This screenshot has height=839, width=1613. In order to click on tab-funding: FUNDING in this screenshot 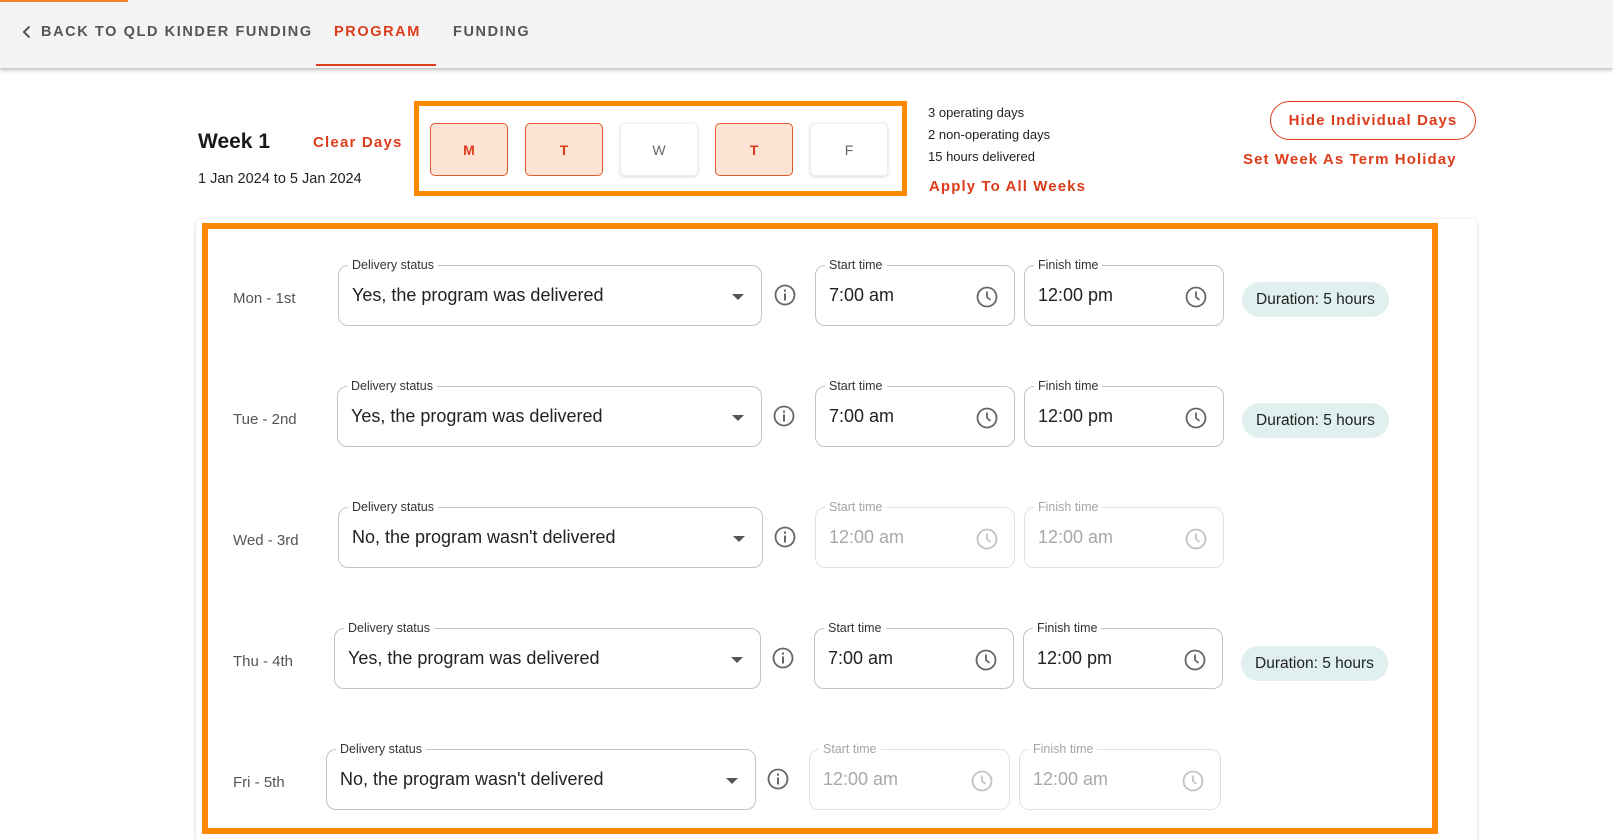, I will do `click(491, 32)`.